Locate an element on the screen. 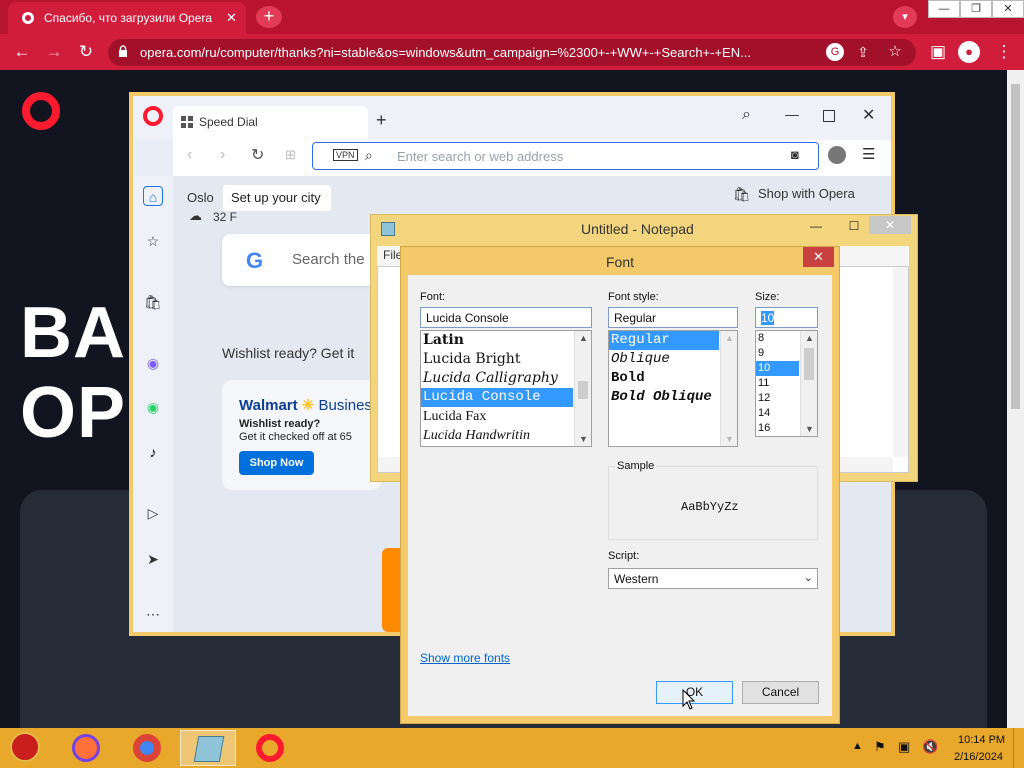 The image size is (1024, 768). size-list-item-selected: 10 is located at coordinates (777, 368).